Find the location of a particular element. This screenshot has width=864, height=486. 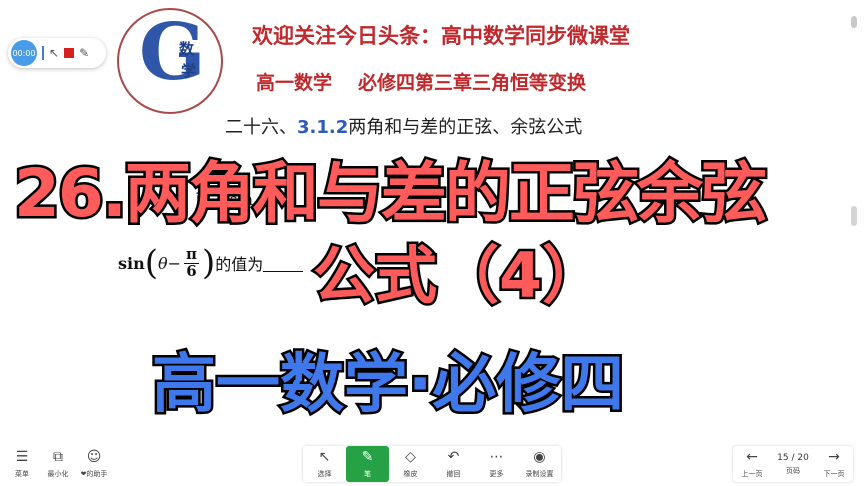

more-label: 更多 is located at coordinates (496, 473).